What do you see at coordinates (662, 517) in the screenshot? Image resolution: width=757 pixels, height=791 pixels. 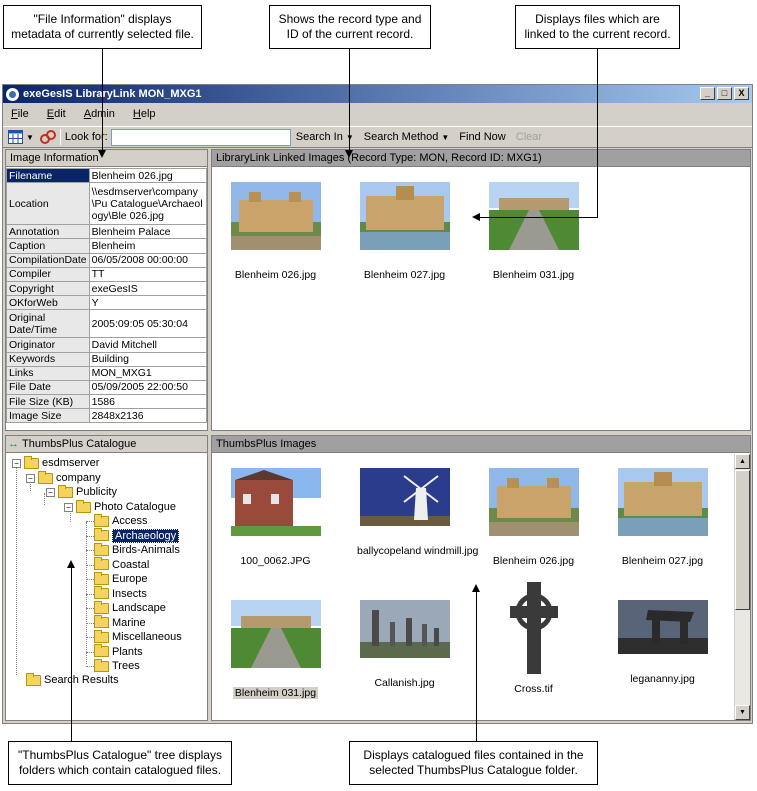 I see `catalogue-thumbnail: Blenheim 027.jpg` at bounding box center [662, 517].